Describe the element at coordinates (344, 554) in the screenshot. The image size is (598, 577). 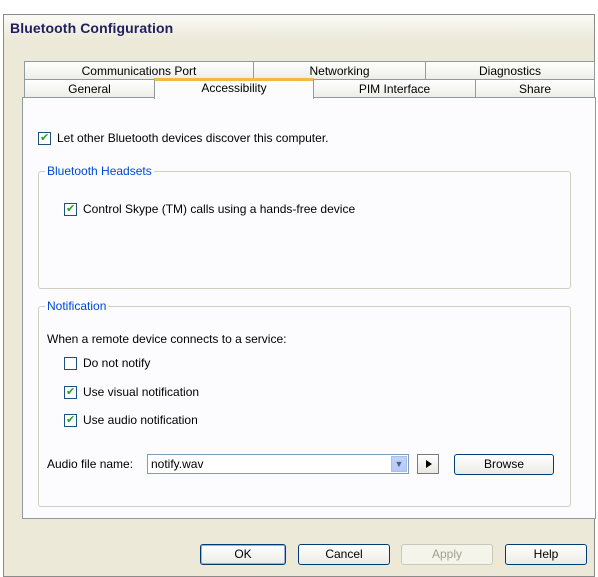
I see `cancel-button: Cancel` at that location.